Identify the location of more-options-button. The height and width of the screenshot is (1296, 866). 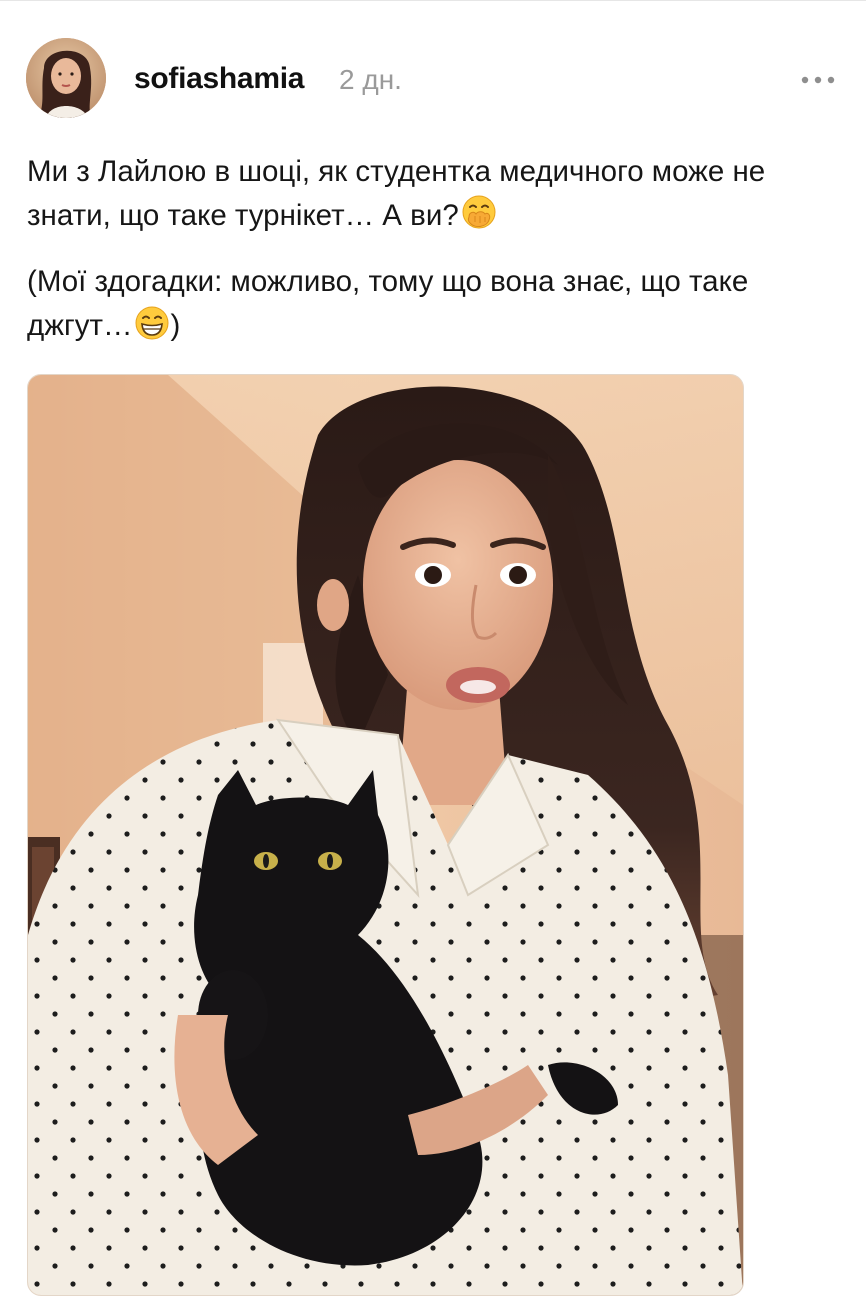
(818, 80).